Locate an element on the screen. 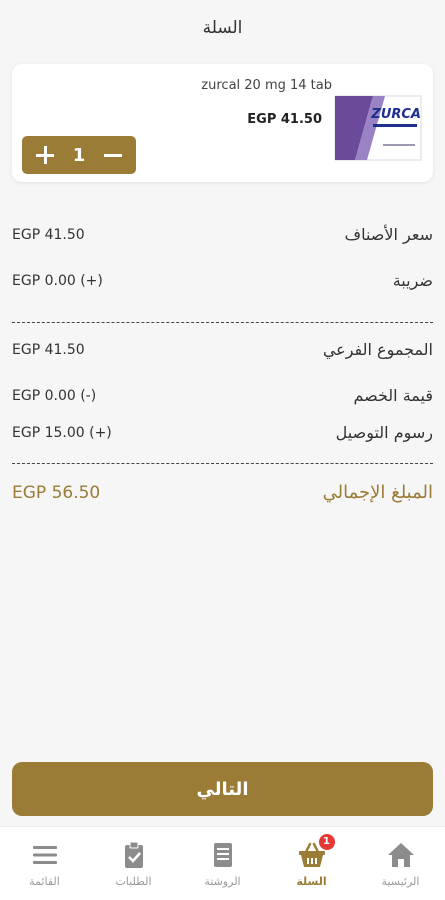 This screenshot has width=445, height=900. menu-icon is located at coordinates (45, 855).